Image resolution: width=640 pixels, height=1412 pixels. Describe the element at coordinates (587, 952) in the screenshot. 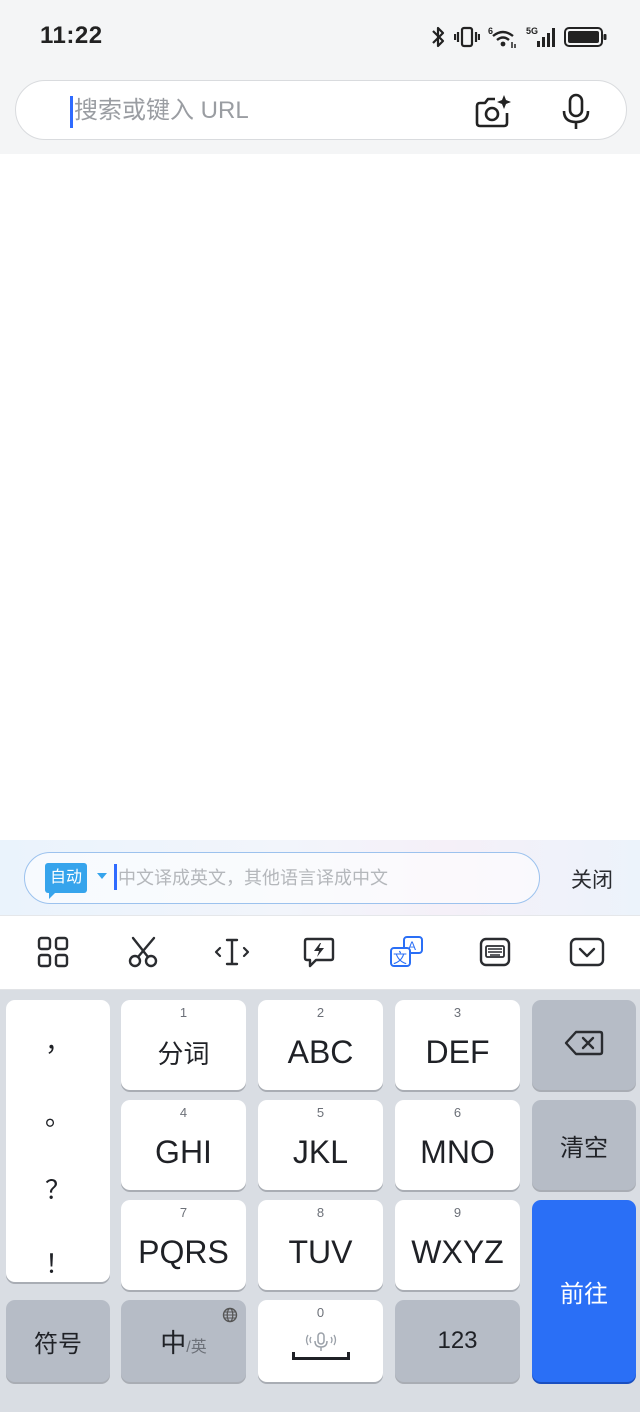

I see `collapse-keyboard-icon` at that location.